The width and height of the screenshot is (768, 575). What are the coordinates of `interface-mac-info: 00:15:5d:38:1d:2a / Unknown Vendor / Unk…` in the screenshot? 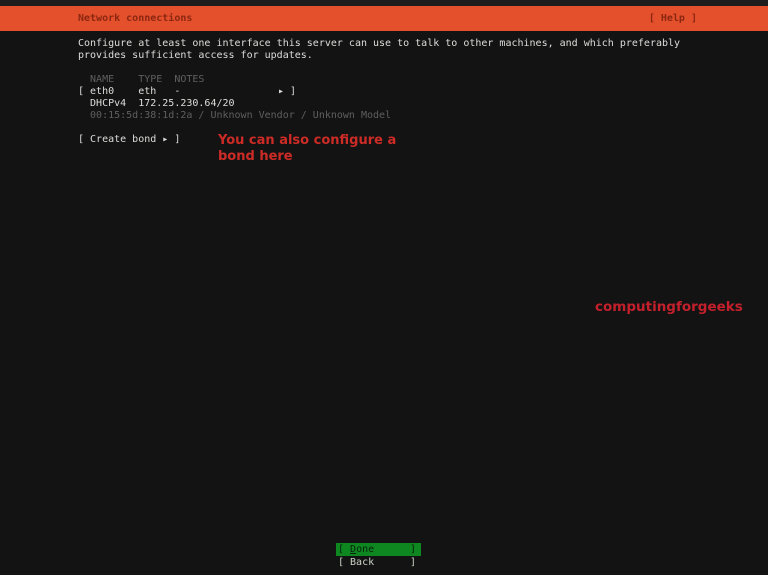 It's located at (235, 115).